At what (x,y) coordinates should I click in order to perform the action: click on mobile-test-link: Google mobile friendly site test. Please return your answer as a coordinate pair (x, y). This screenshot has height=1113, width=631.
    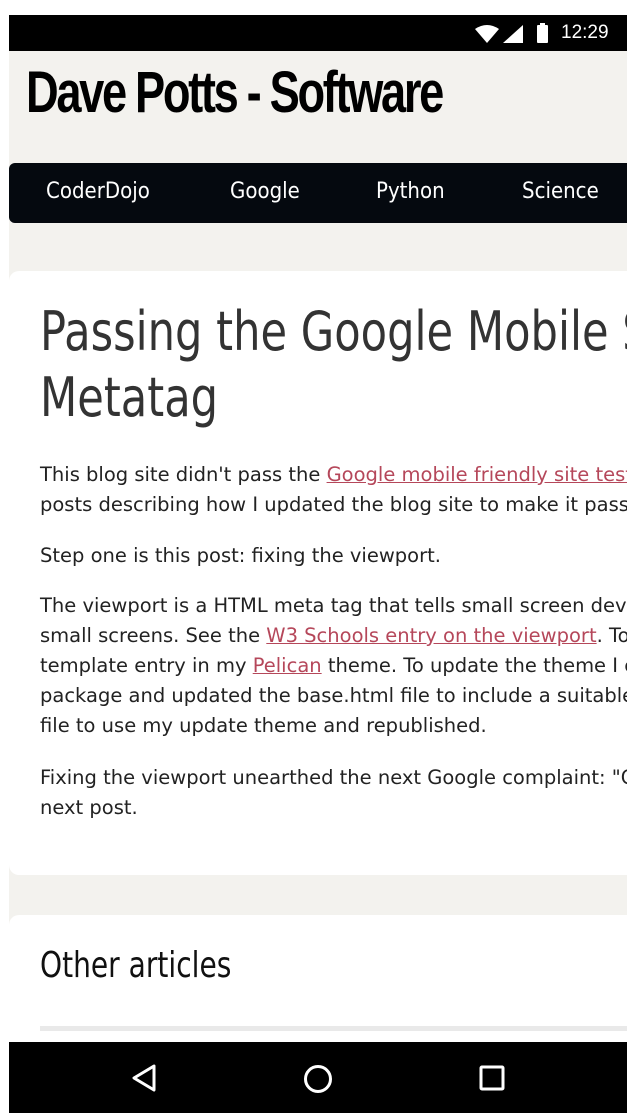
    Looking at the image, I should click on (477, 474).